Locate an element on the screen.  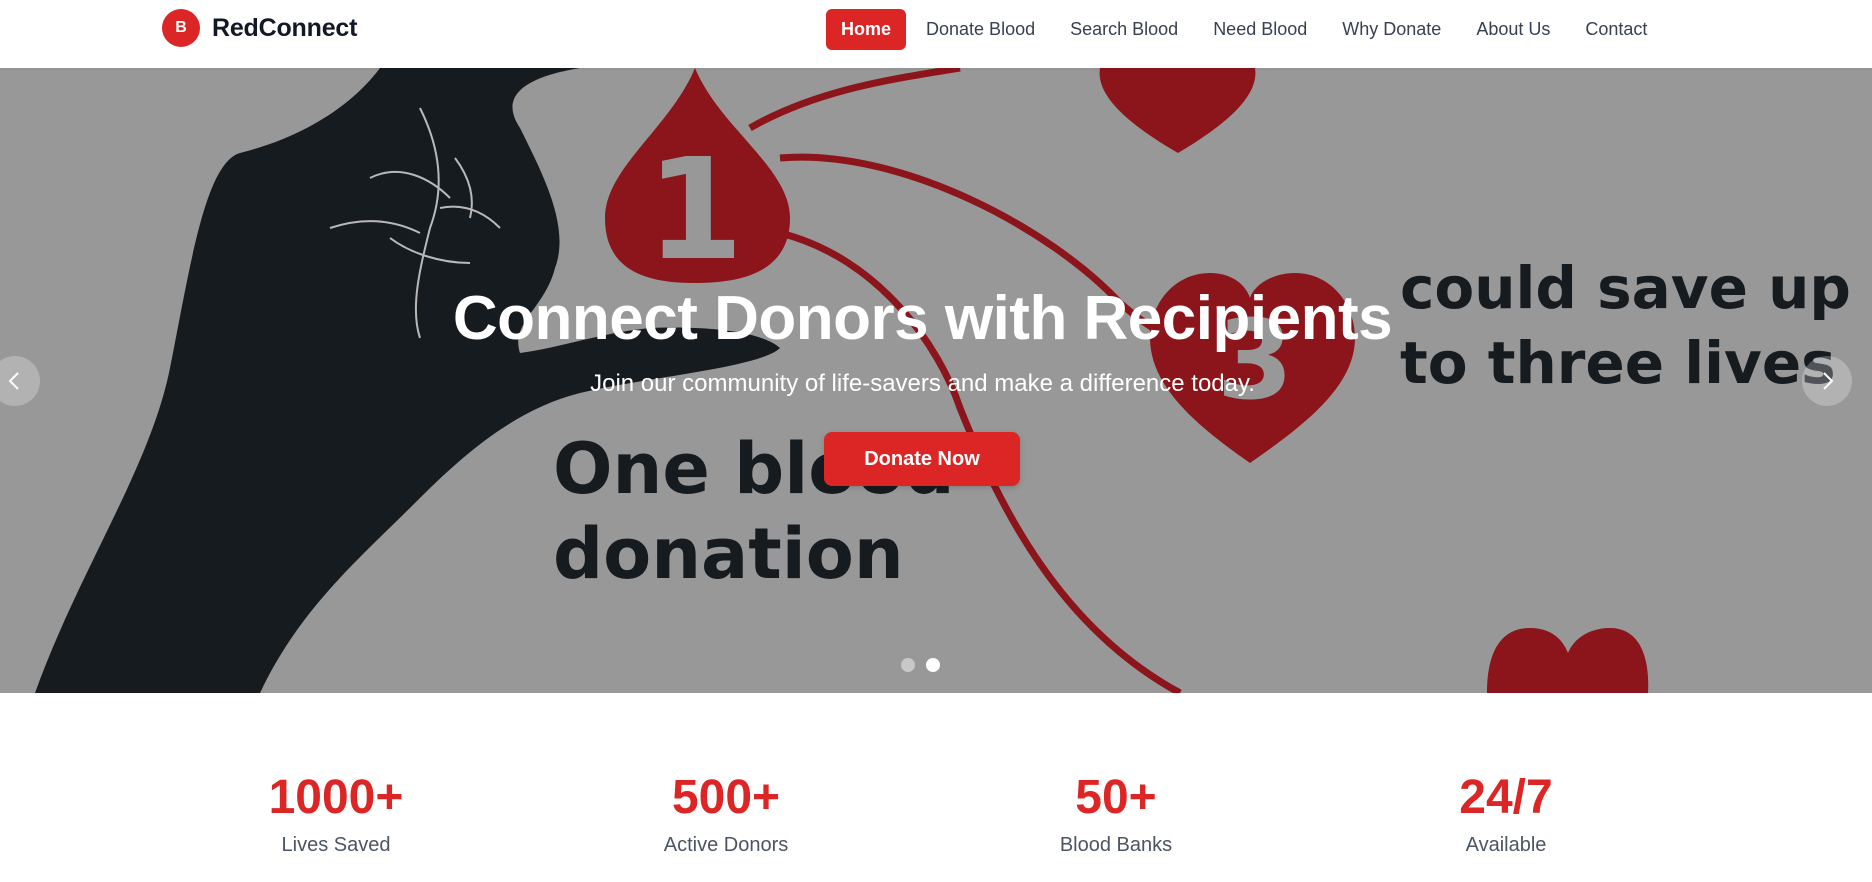
stat-active-donors: 500+ Active Donors is located at coordinates (726, 813).